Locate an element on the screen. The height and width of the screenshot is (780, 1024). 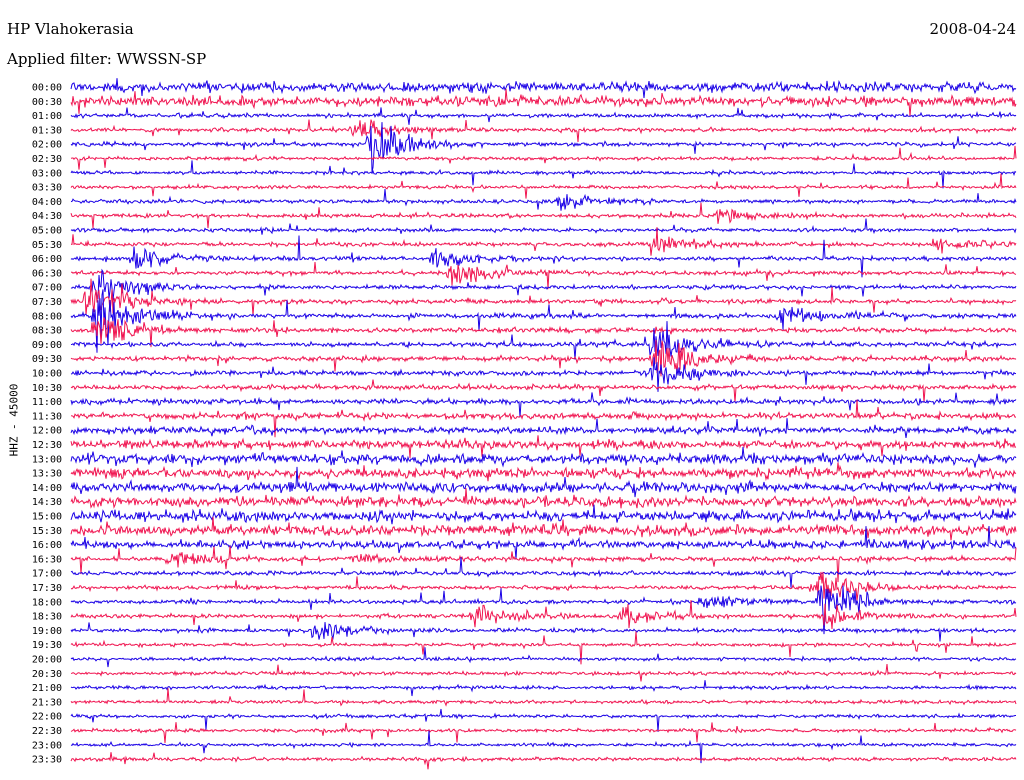
time-tick-label: 02:00 is located at coordinates (47, 145).